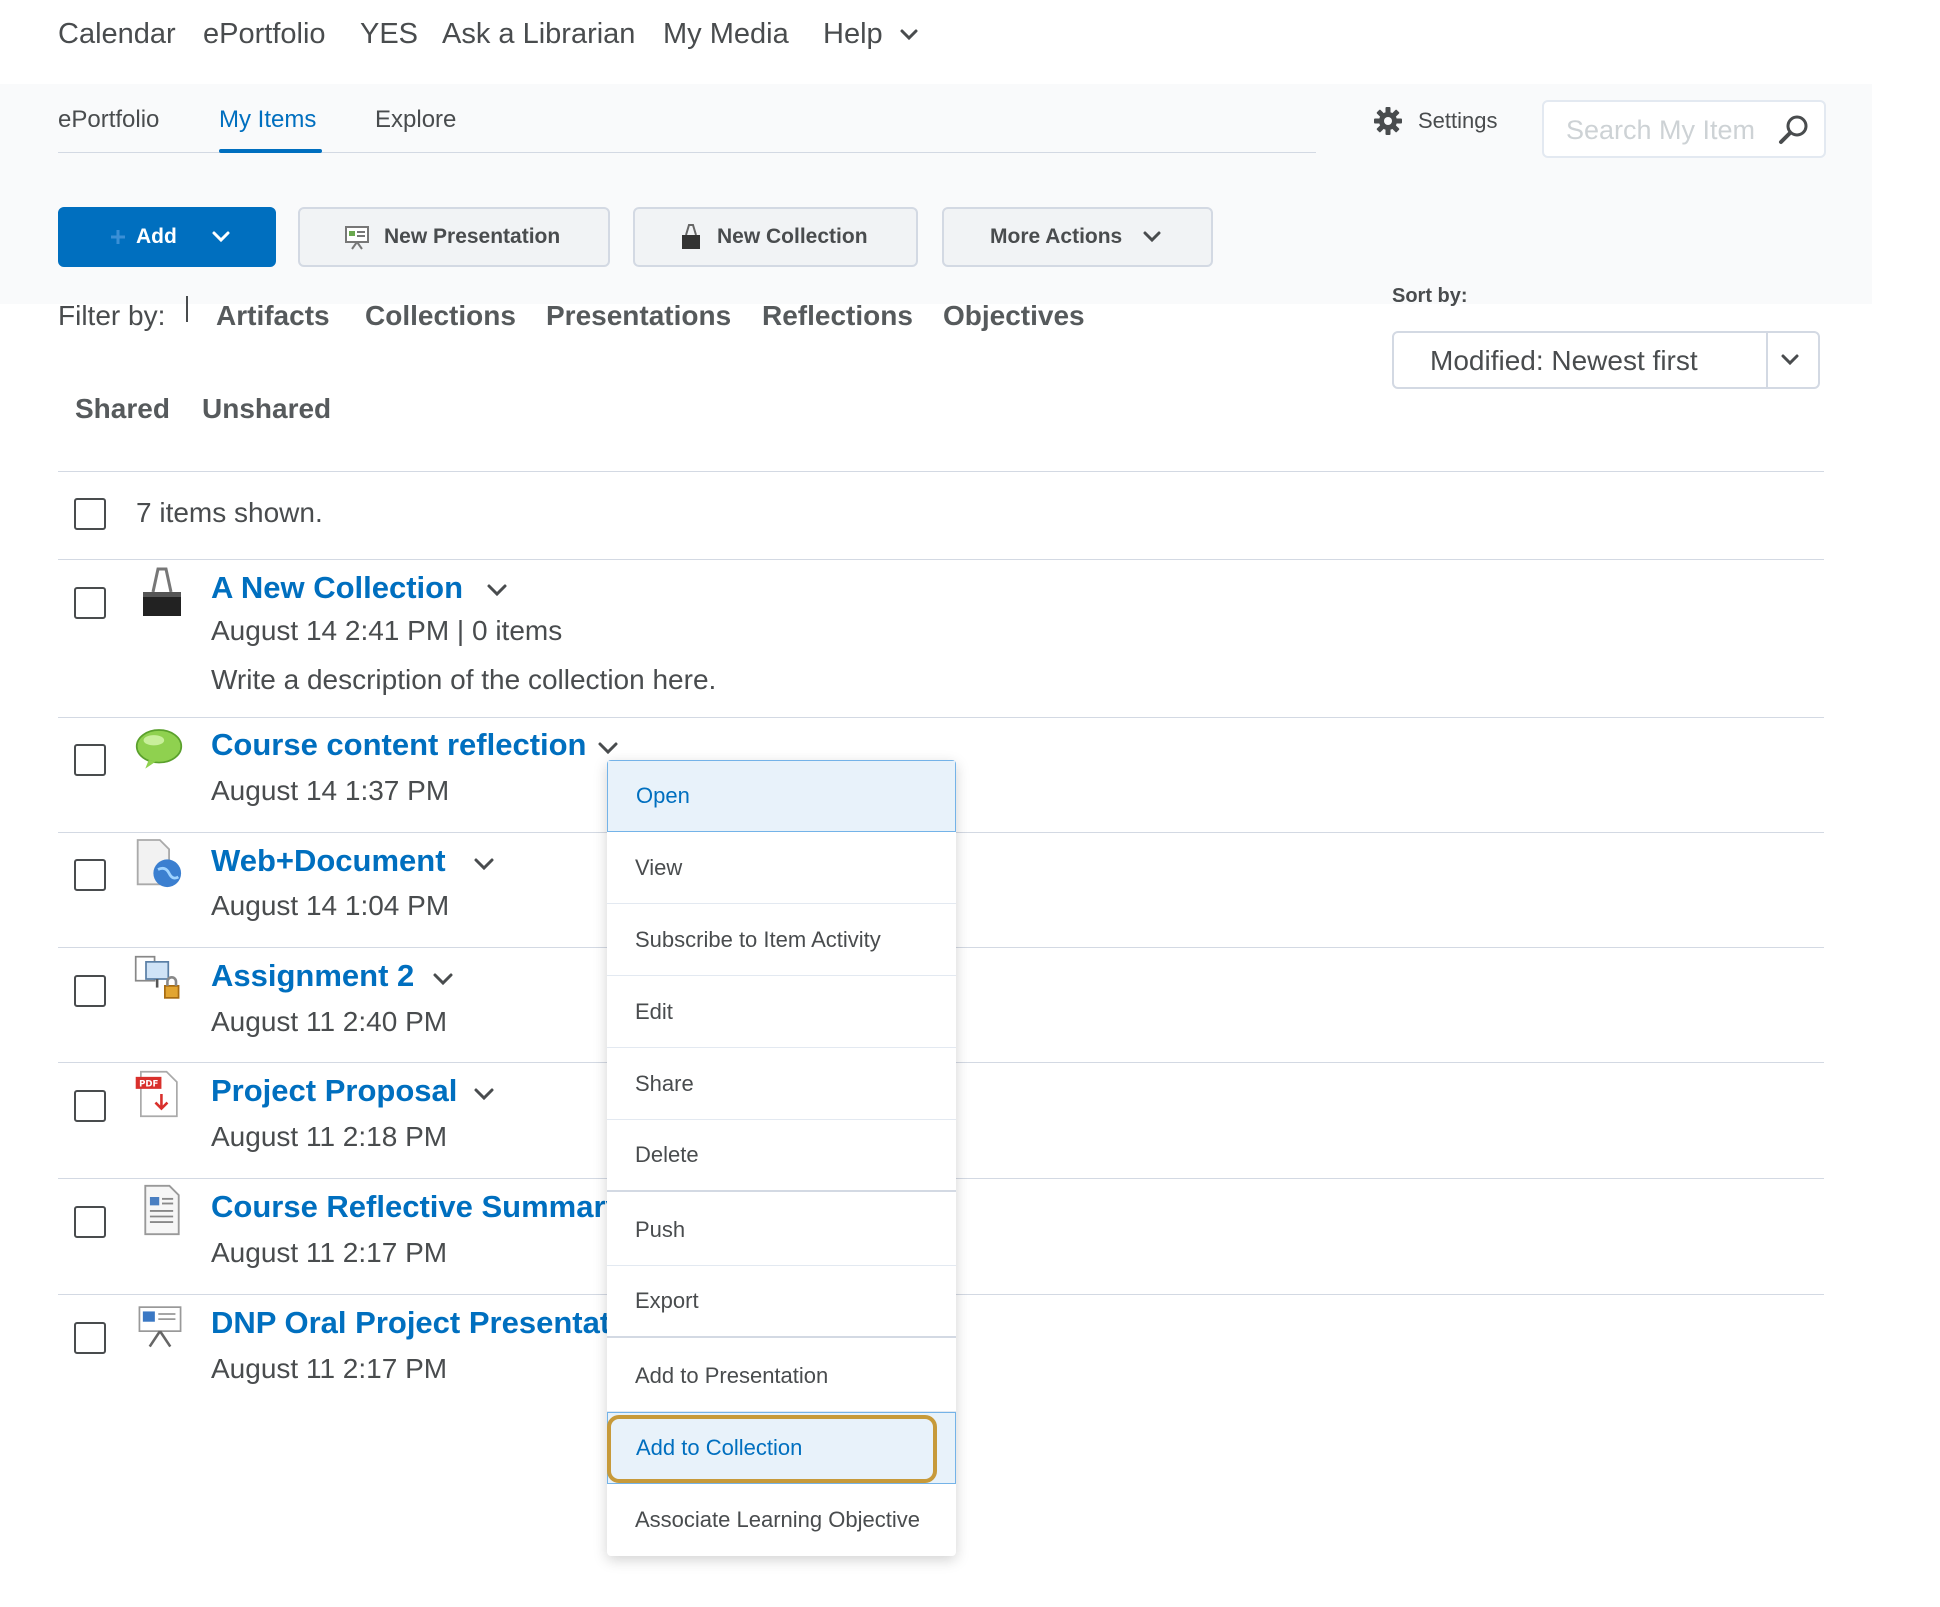 This screenshot has width=1940, height=1607. What do you see at coordinates (334, 1091) in the screenshot?
I see `item-title-link: Project Proposal` at bounding box center [334, 1091].